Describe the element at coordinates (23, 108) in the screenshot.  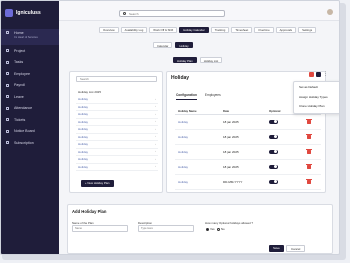
I see `sidebar-item-label: Attendance` at that location.